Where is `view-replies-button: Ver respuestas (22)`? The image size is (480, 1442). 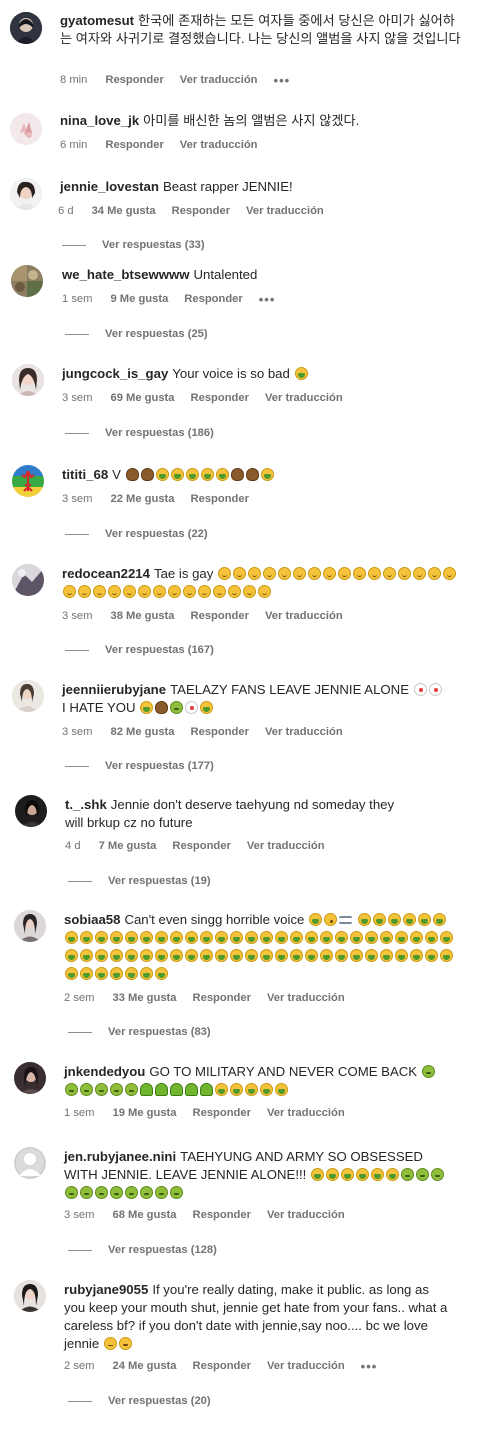
view-replies-button: Ver respuestas (22) is located at coordinates (136, 534).